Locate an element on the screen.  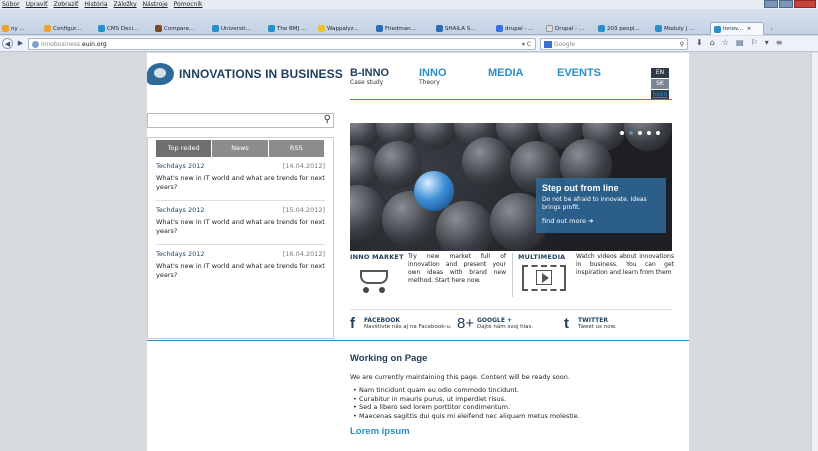
logo-text: INNOVATIONS IN BUSINESS is located at coordinates (261, 74).